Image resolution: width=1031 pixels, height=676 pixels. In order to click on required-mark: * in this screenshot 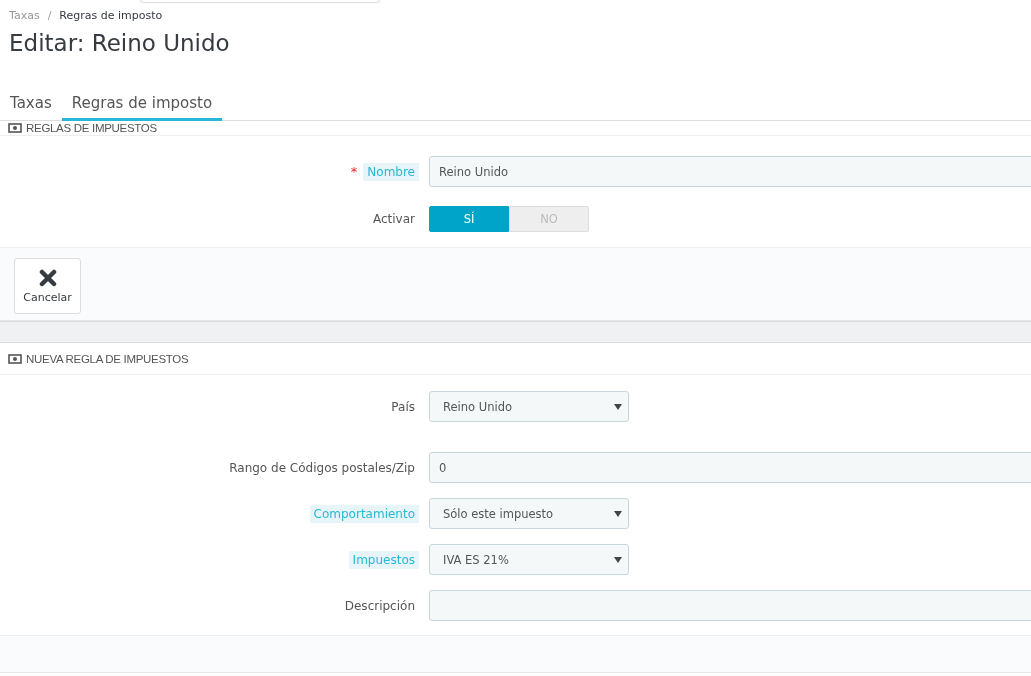, I will do `click(354, 171)`.